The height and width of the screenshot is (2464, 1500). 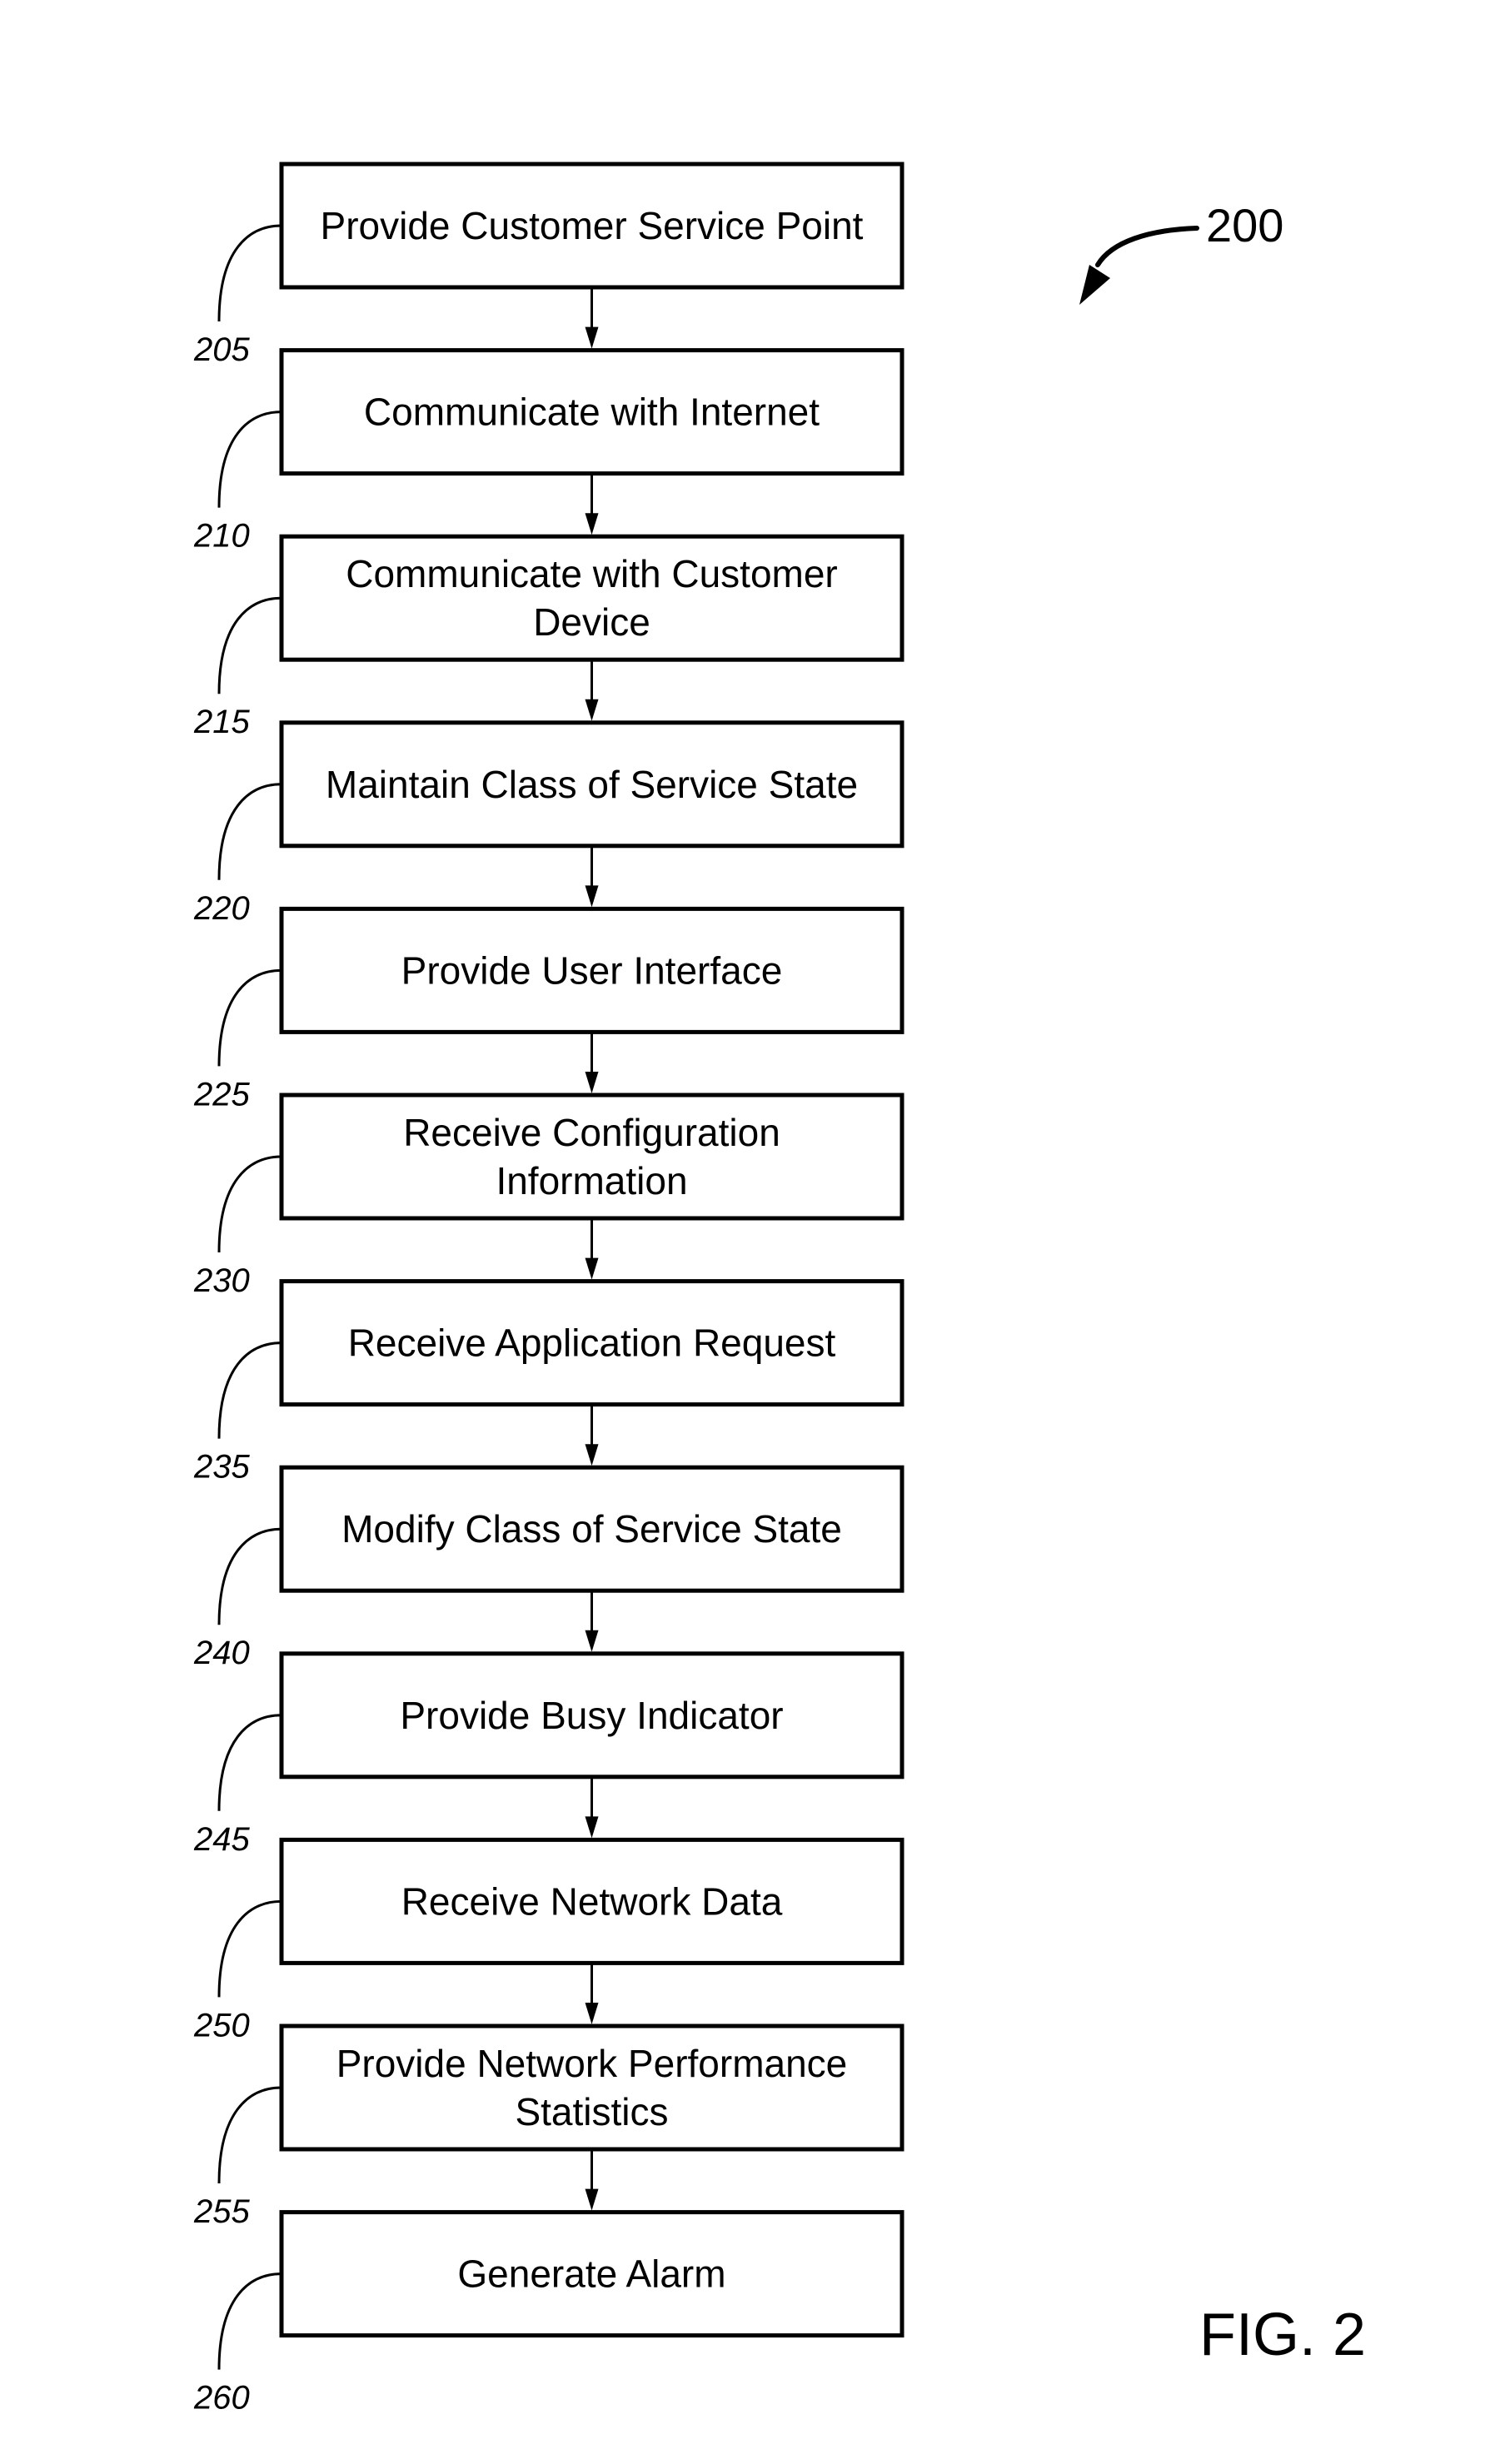 I want to click on step-260: Generate Alarm 260, so click(x=549, y=2313).